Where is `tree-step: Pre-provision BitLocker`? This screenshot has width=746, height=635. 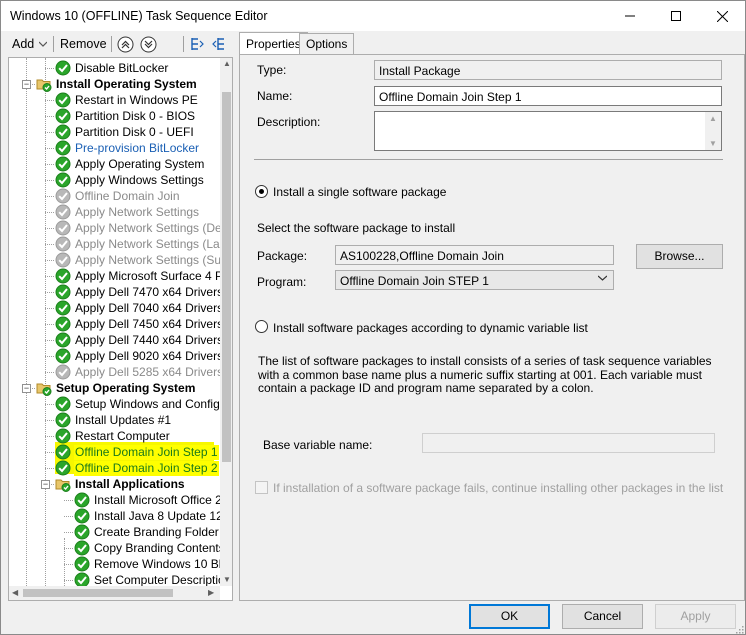
tree-step: Pre-provision BitLocker is located at coordinates (127, 148).